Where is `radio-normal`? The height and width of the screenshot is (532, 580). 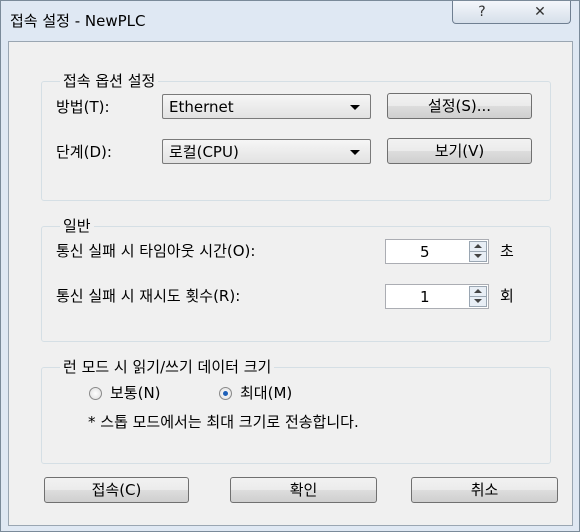 radio-normal is located at coordinates (95, 393).